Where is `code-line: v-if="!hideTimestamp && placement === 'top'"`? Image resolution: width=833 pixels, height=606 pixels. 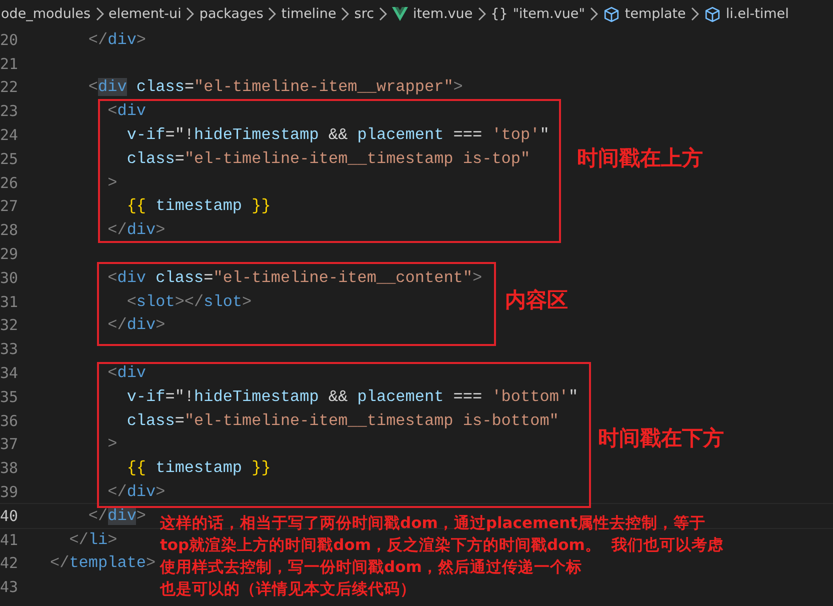
code-line: v-if="!hideTimestamp && placement === 'top'" is located at coordinates (338, 135).